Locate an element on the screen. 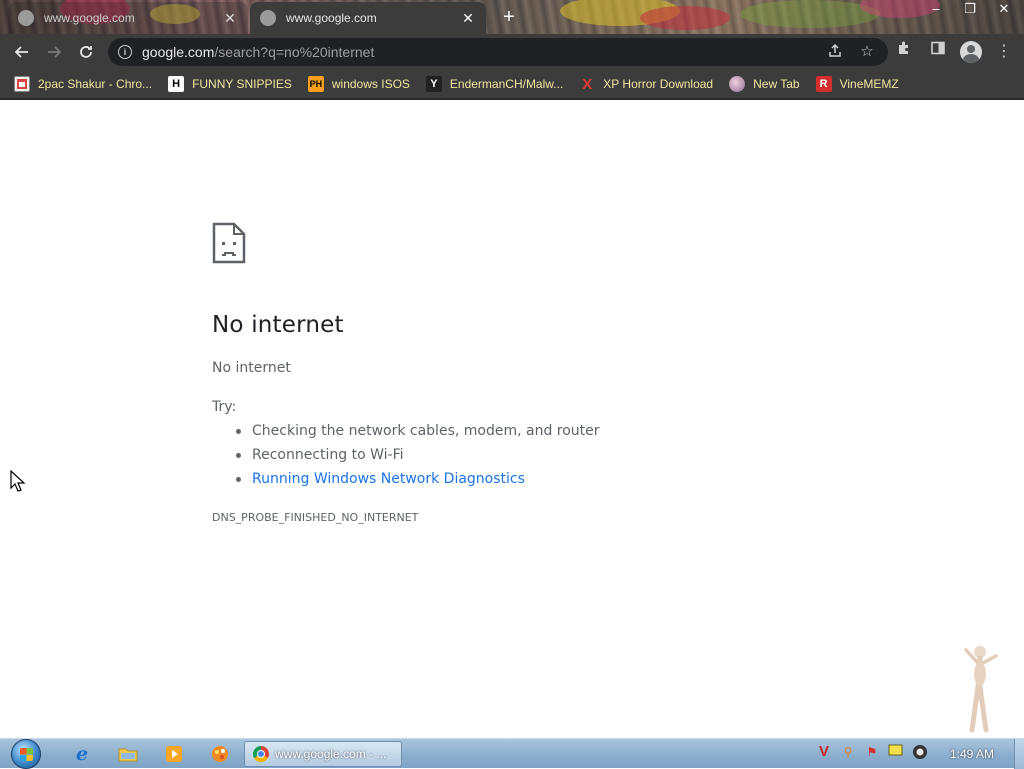  system-tray: V ⚲ ⚑ is located at coordinates (872, 752).